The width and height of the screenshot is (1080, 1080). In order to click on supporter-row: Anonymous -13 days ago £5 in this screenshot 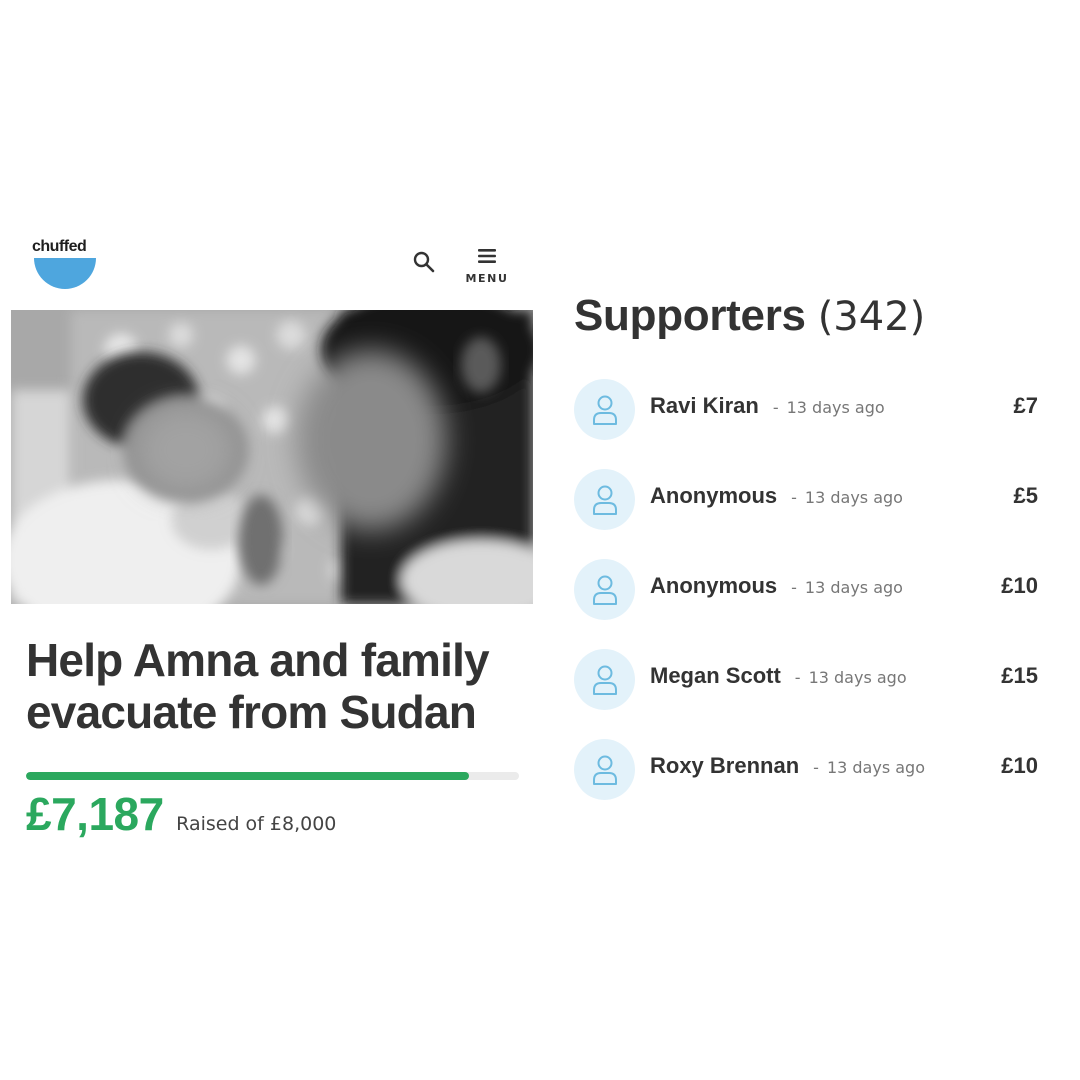, I will do `click(807, 500)`.